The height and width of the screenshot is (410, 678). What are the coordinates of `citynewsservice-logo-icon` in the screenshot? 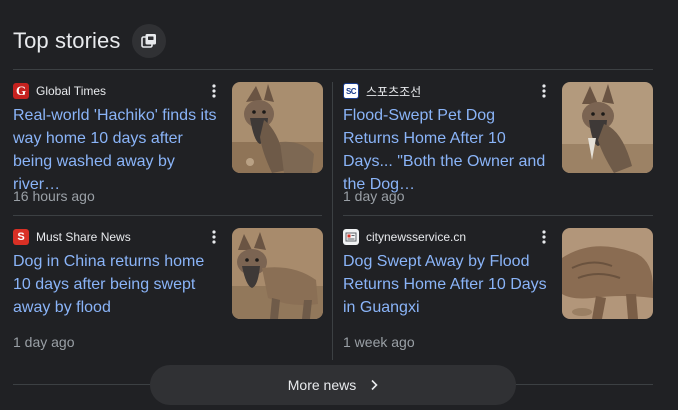 It's located at (351, 237).